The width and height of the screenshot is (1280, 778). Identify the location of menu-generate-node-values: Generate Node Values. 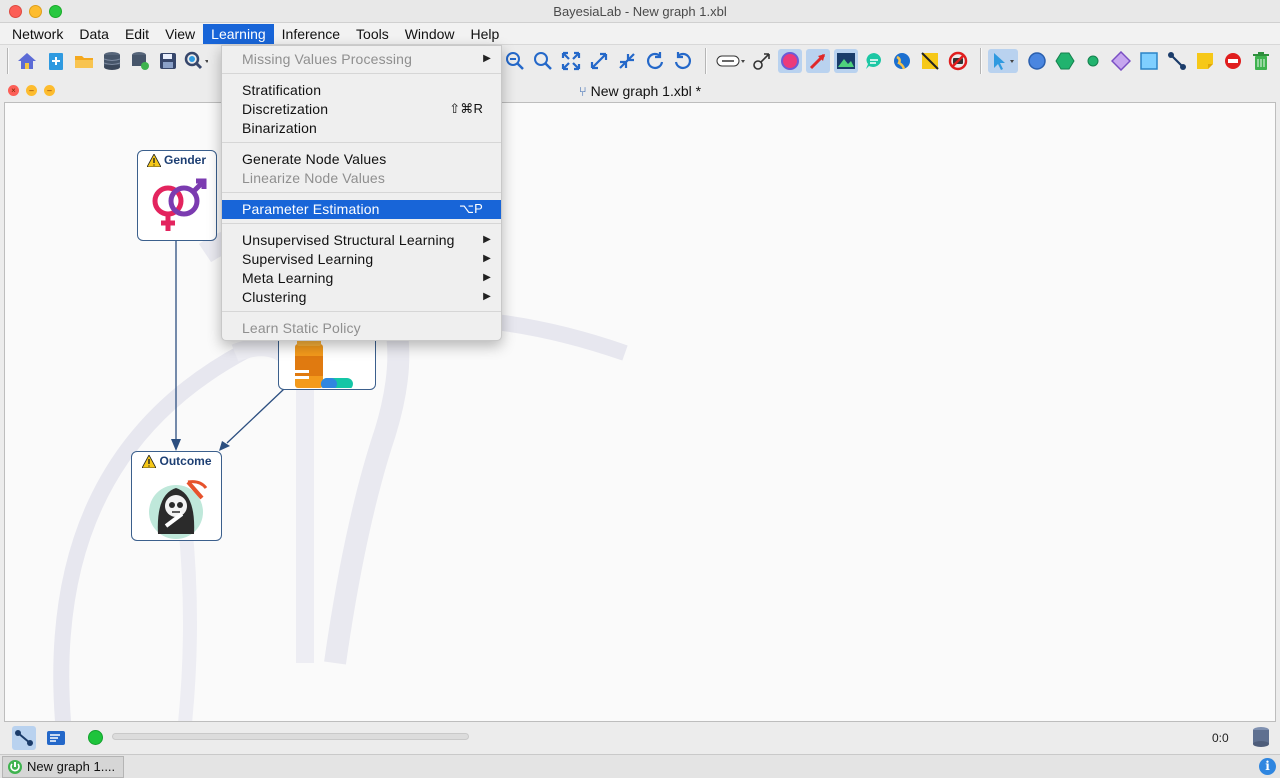
(361, 159).